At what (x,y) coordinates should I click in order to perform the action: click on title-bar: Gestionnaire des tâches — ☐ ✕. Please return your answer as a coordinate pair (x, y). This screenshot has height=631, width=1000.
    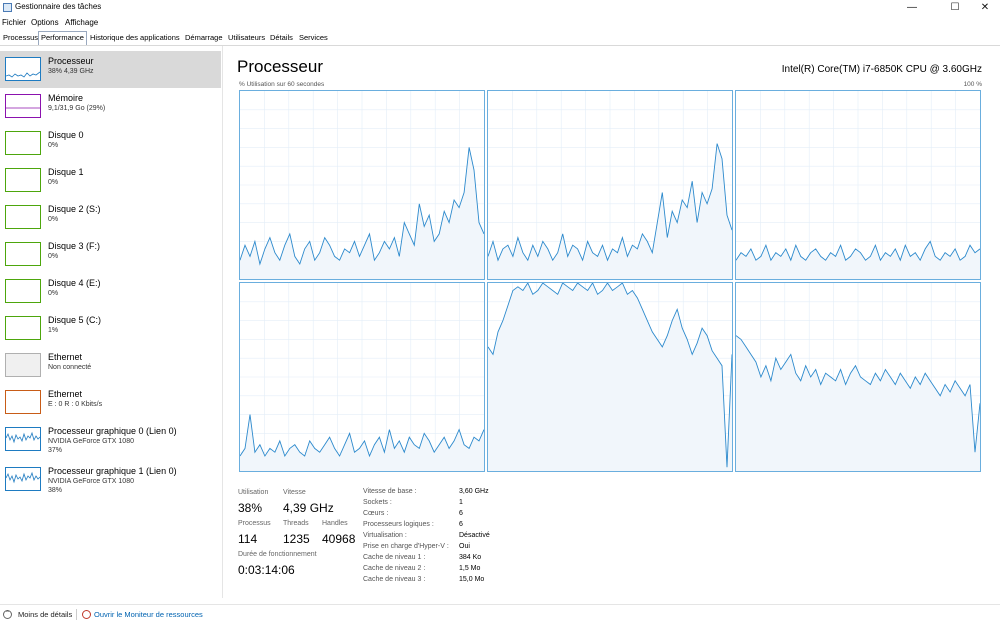
    Looking at the image, I should click on (500, 8).